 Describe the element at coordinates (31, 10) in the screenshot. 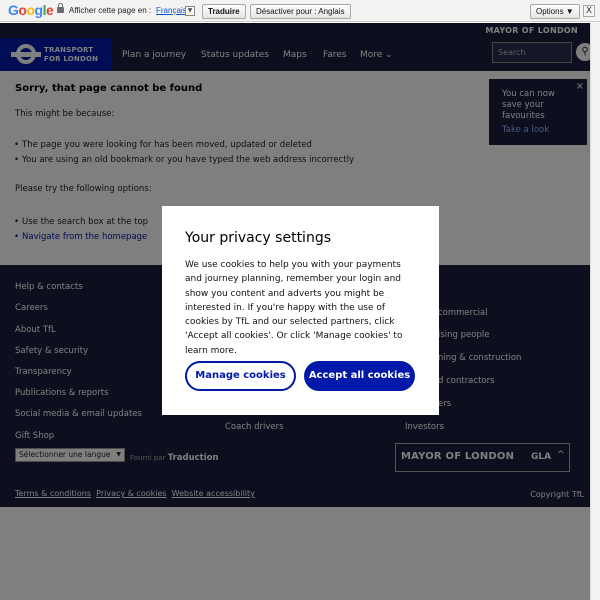

I see `google-logo: Google` at that location.